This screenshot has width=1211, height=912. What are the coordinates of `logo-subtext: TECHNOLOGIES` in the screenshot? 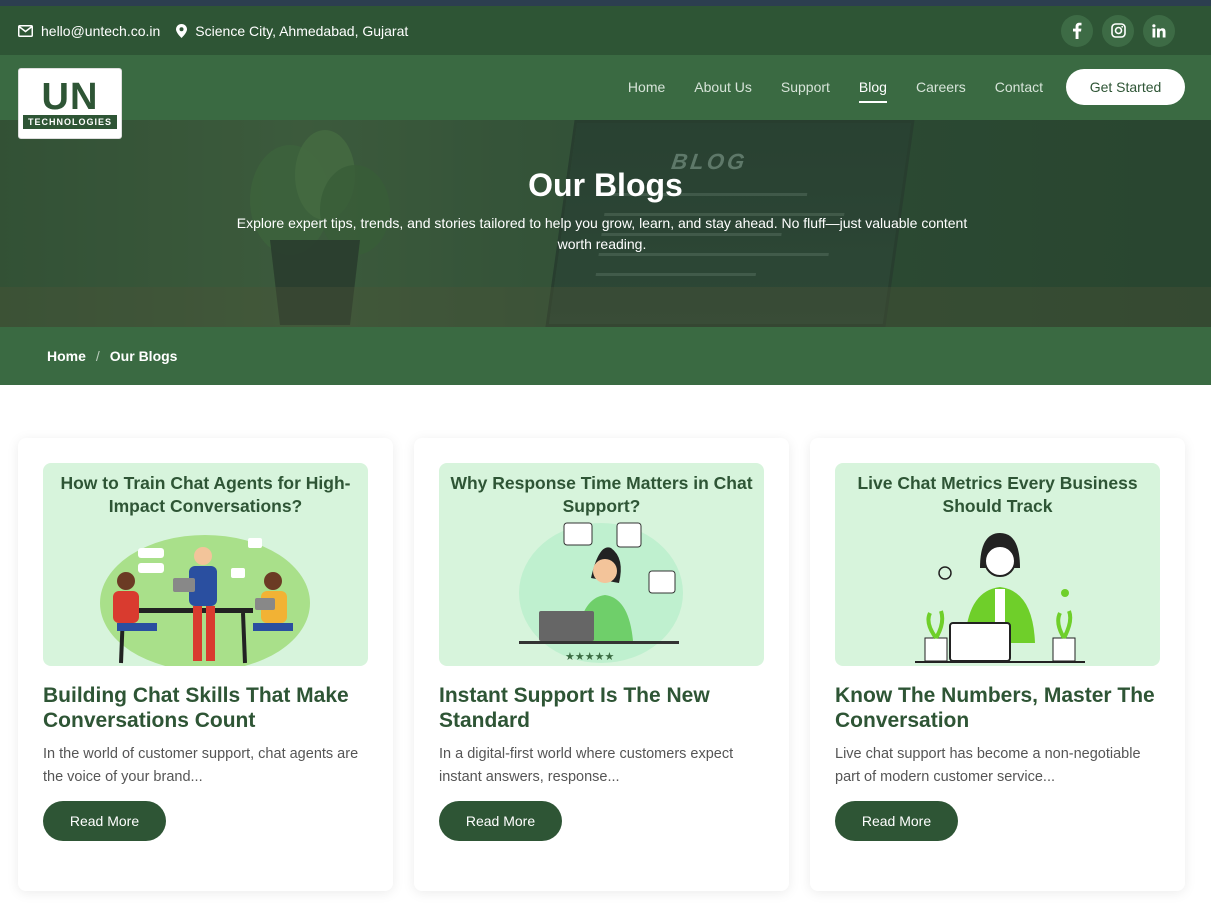 It's located at (69, 121).